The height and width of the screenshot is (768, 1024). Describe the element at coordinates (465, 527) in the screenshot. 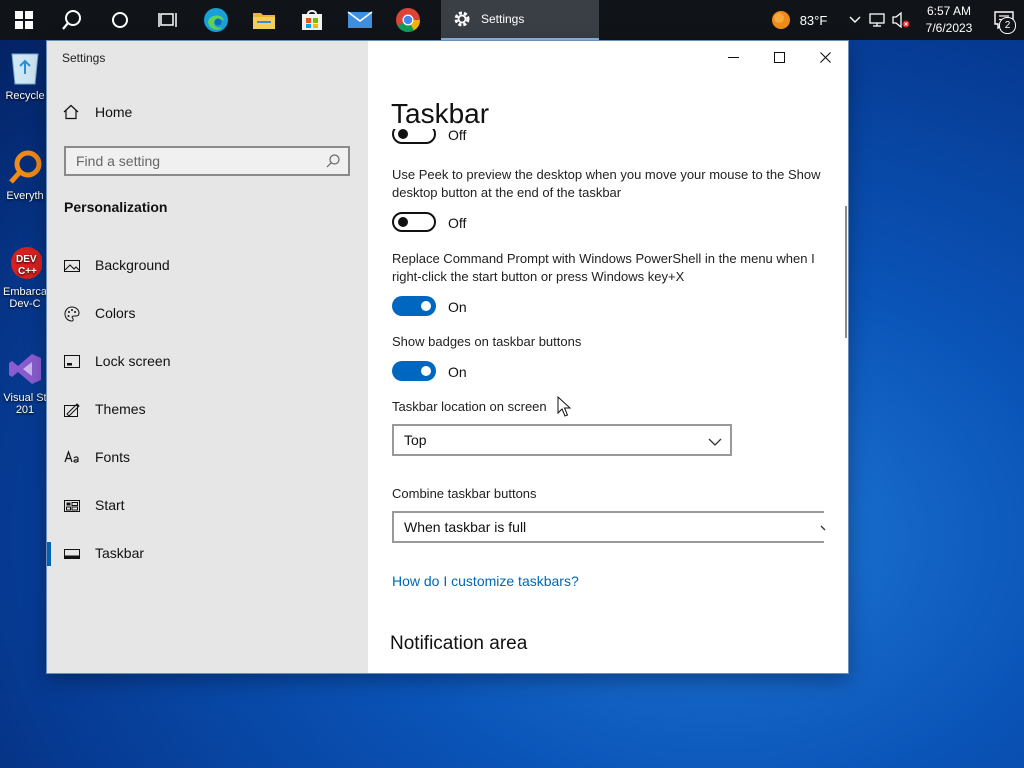

I see `combine-buttons-value: When taskbar is full` at that location.